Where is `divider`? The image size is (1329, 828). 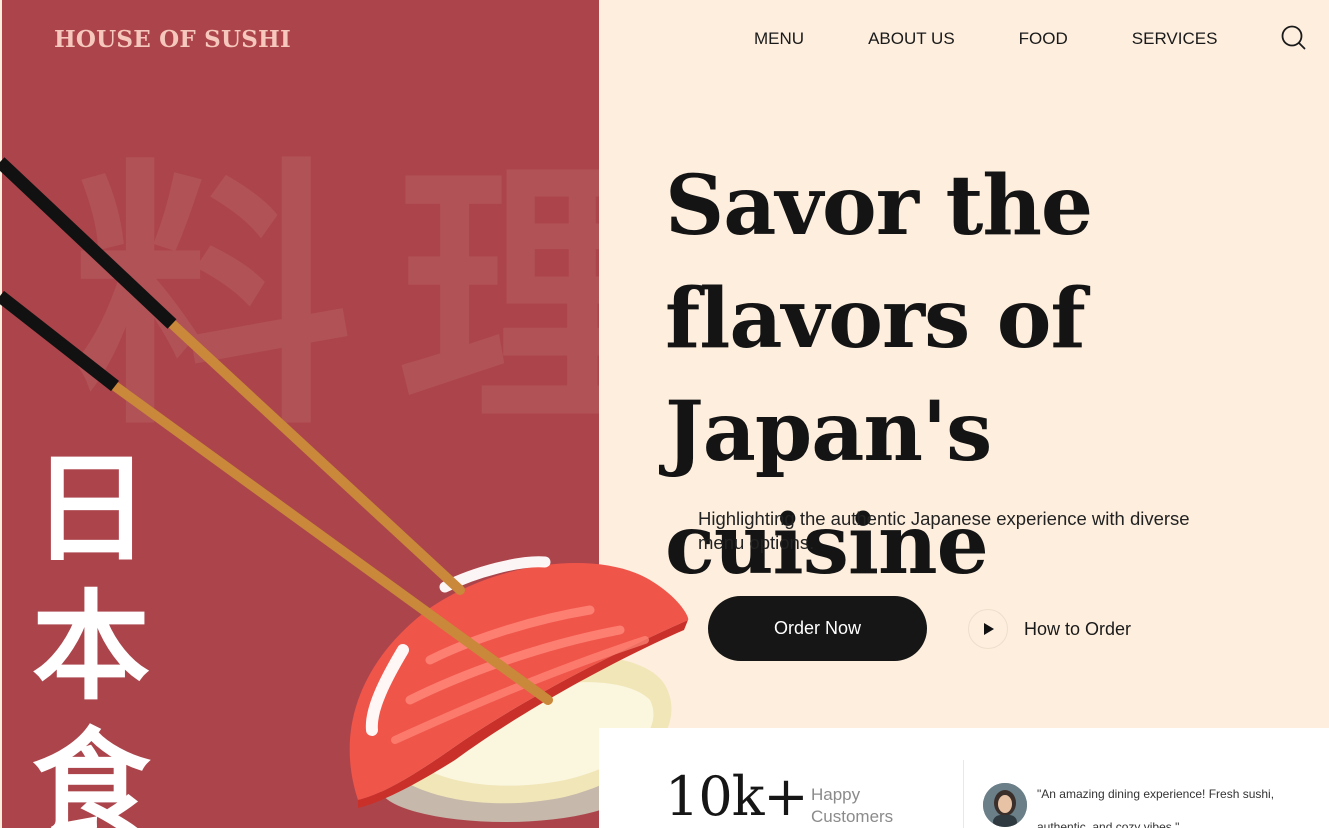 divider is located at coordinates (963, 794).